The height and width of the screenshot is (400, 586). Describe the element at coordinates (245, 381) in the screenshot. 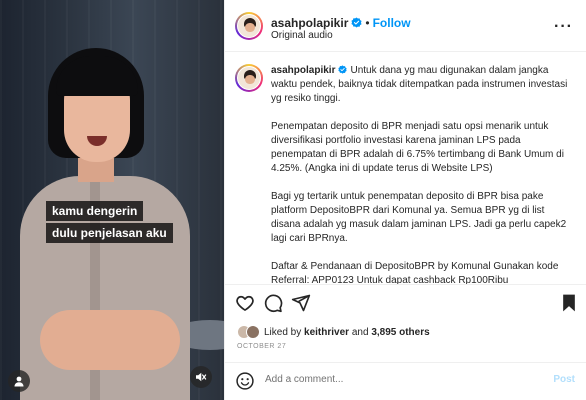

I see `emoji-icon` at that location.